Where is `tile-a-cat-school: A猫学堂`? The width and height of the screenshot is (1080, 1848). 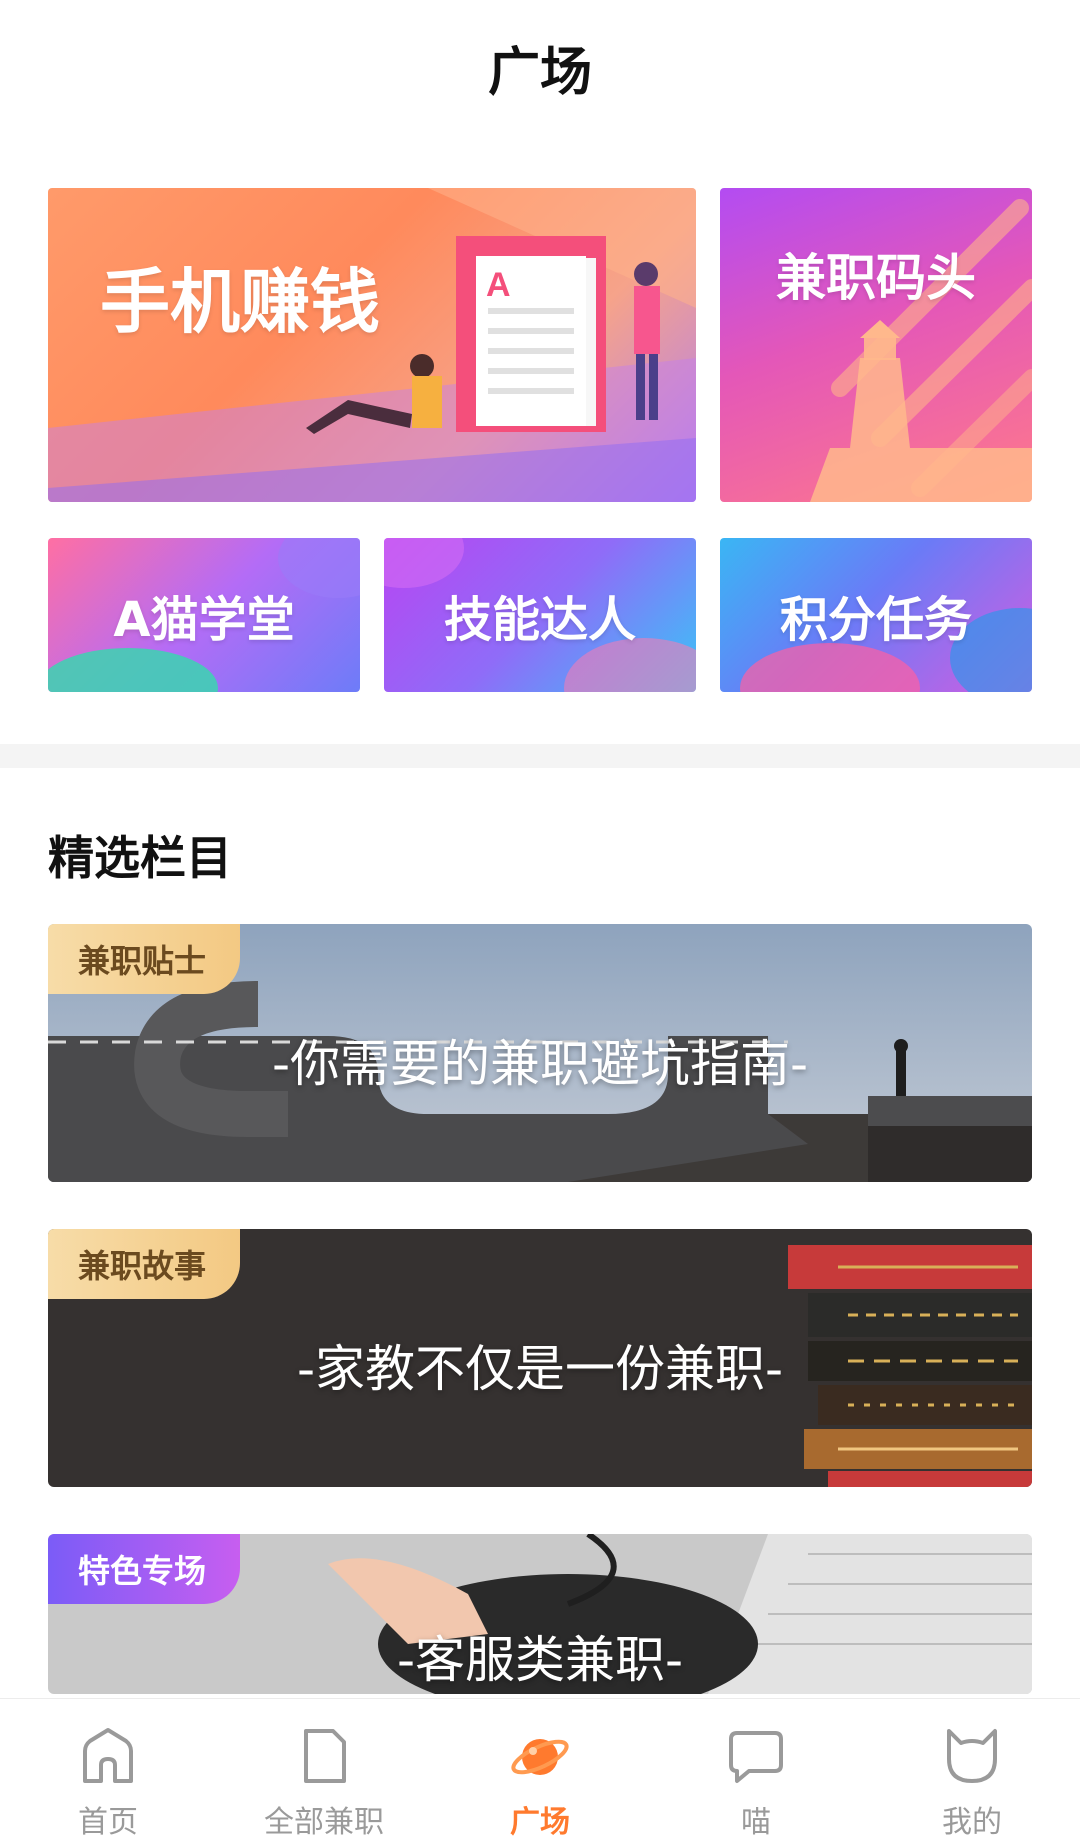 tile-a-cat-school: A猫学堂 is located at coordinates (204, 615).